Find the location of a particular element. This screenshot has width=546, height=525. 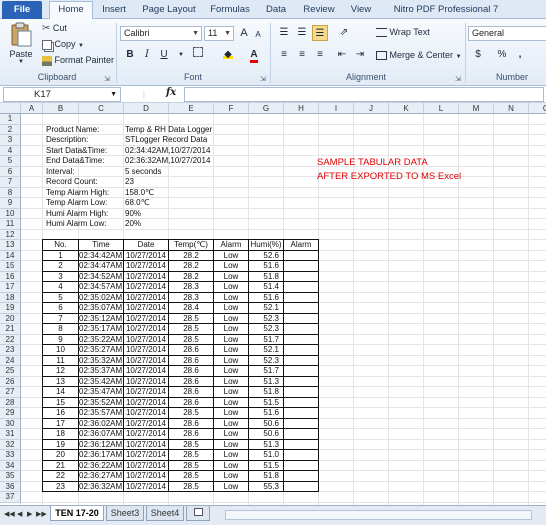

table-cell: 02:35:37AM is located at coordinates (101, 371).